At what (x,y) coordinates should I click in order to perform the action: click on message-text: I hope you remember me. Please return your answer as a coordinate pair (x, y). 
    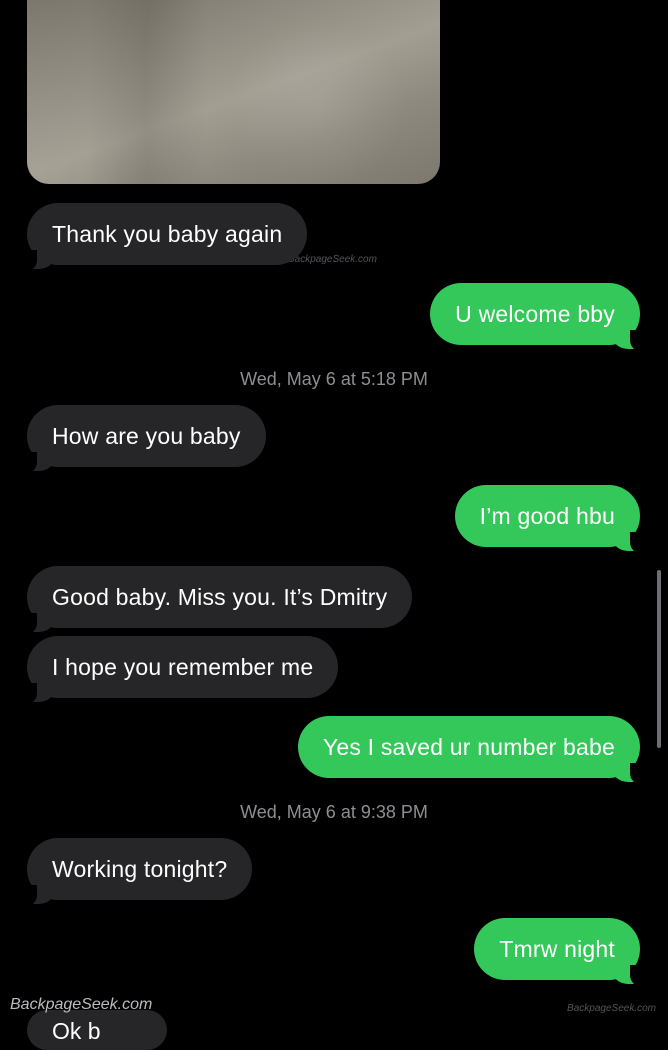
    Looking at the image, I should click on (183, 666).